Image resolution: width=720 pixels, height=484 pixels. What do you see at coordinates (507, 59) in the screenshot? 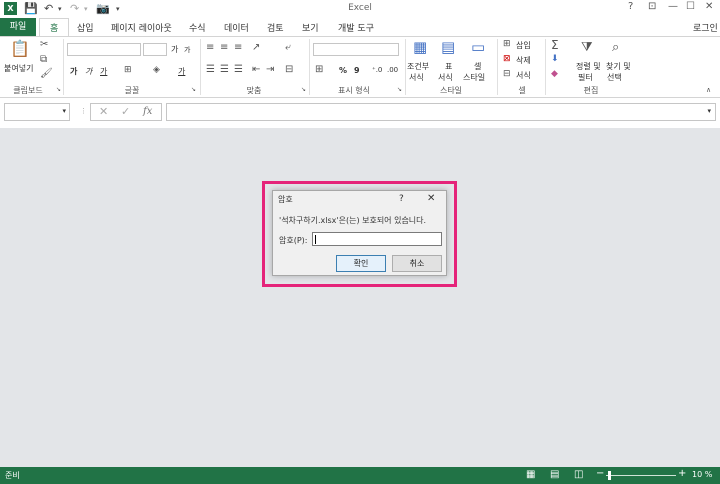
I see `delete-cells-icon: ⊠` at bounding box center [507, 59].